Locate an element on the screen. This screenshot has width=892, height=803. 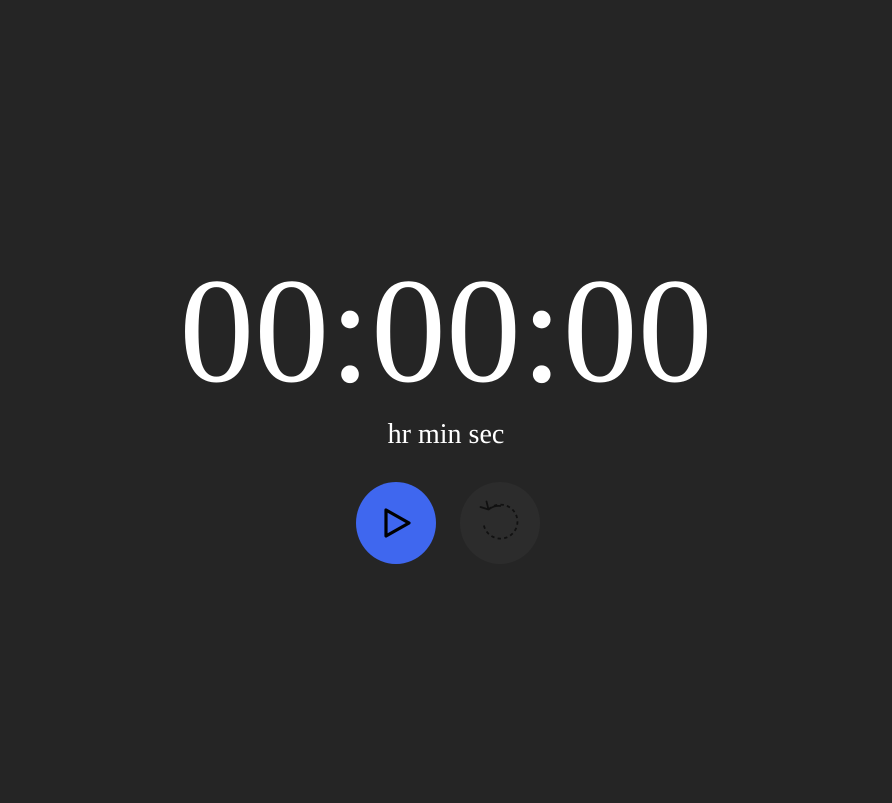
minutes-value: 00 is located at coordinates (446, 331).